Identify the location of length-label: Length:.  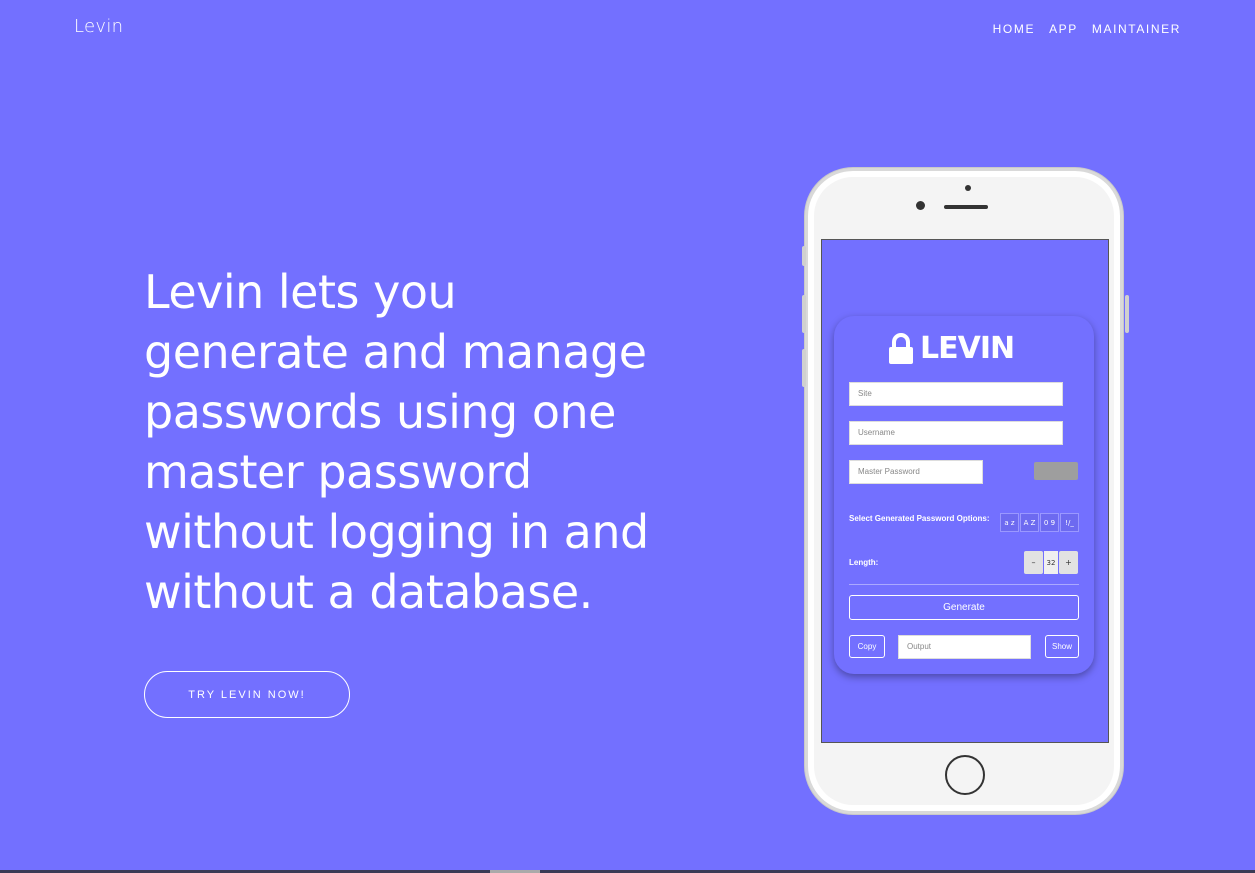
(864, 562).